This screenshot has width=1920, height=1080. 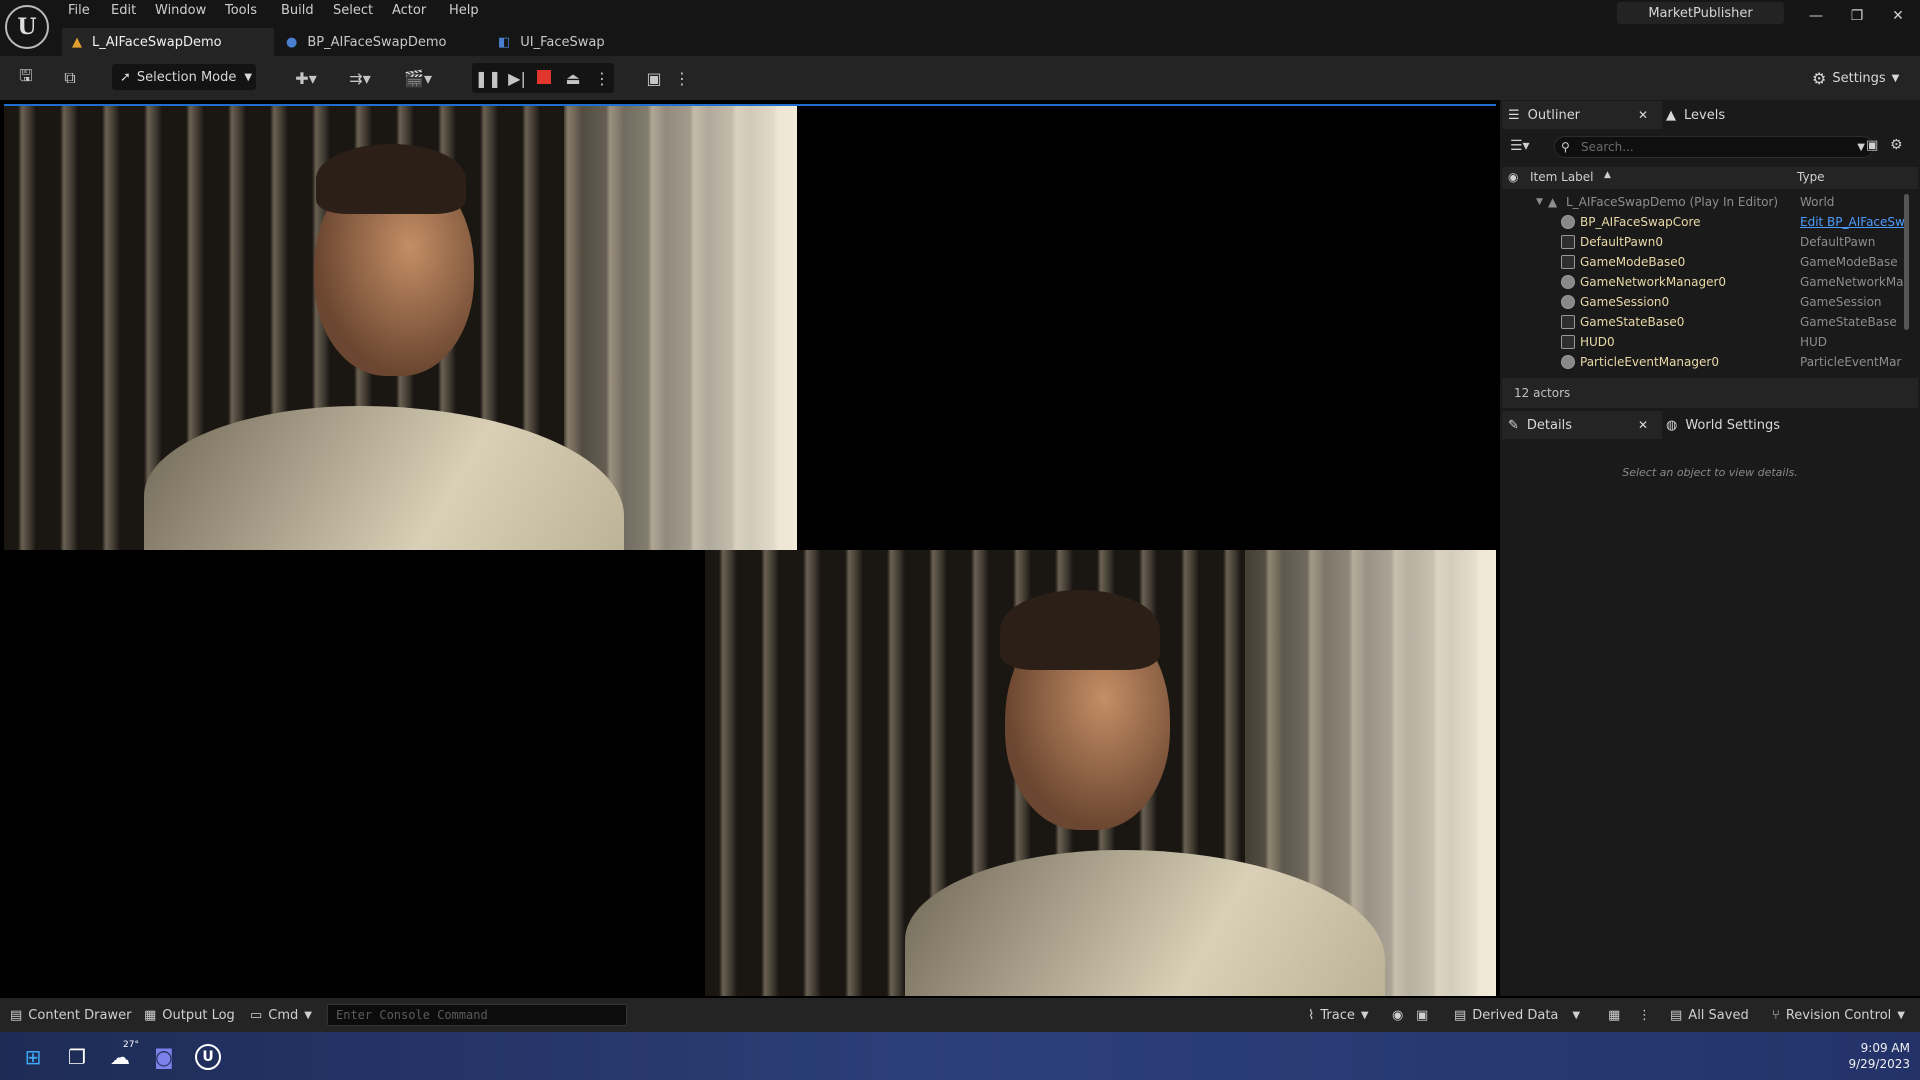 I want to click on console-command-input: Enter Console Command, so click(x=477, y=1015).